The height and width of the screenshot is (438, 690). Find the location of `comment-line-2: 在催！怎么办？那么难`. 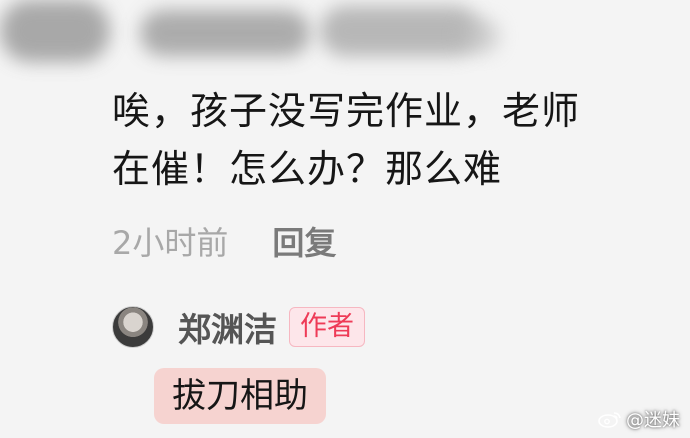

comment-line-2: 在催！怎么办？那么难 is located at coordinates (307, 169).